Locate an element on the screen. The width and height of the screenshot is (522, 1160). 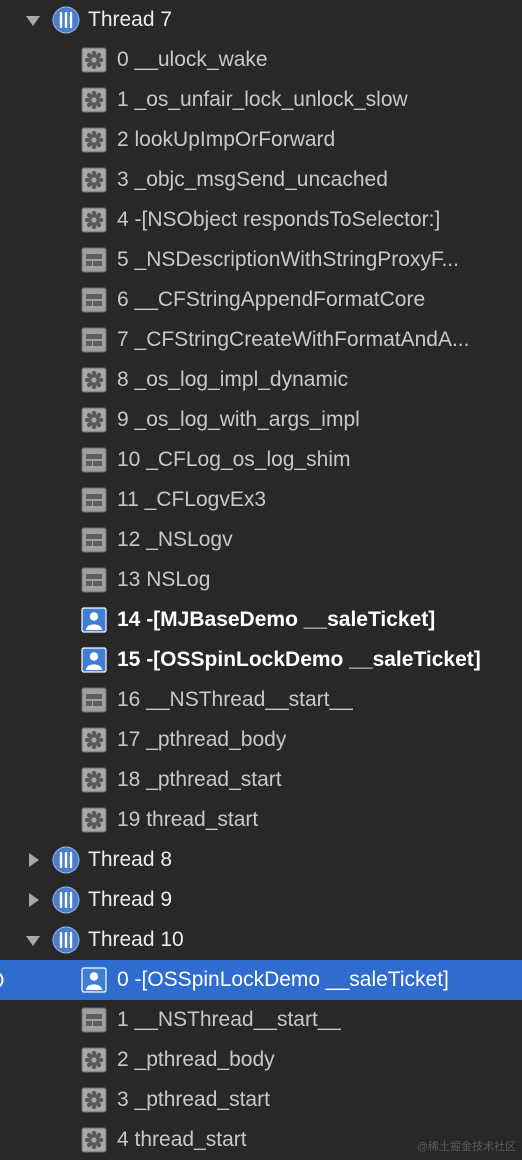
stack-frame-label: 19 thread_start is located at coordinates (188, 819).